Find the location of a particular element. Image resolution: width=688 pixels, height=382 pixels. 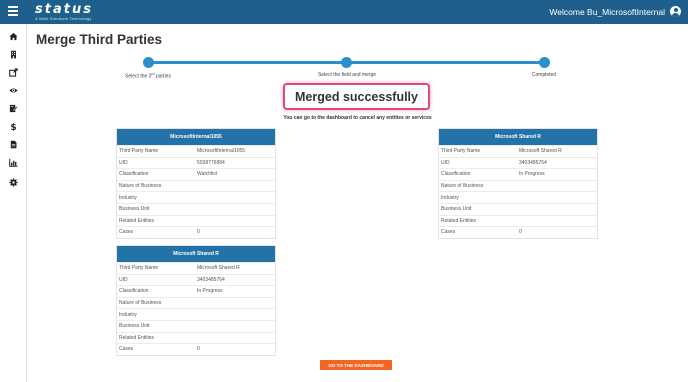

dollar-icon: $ is located at coordinates (13, 126).